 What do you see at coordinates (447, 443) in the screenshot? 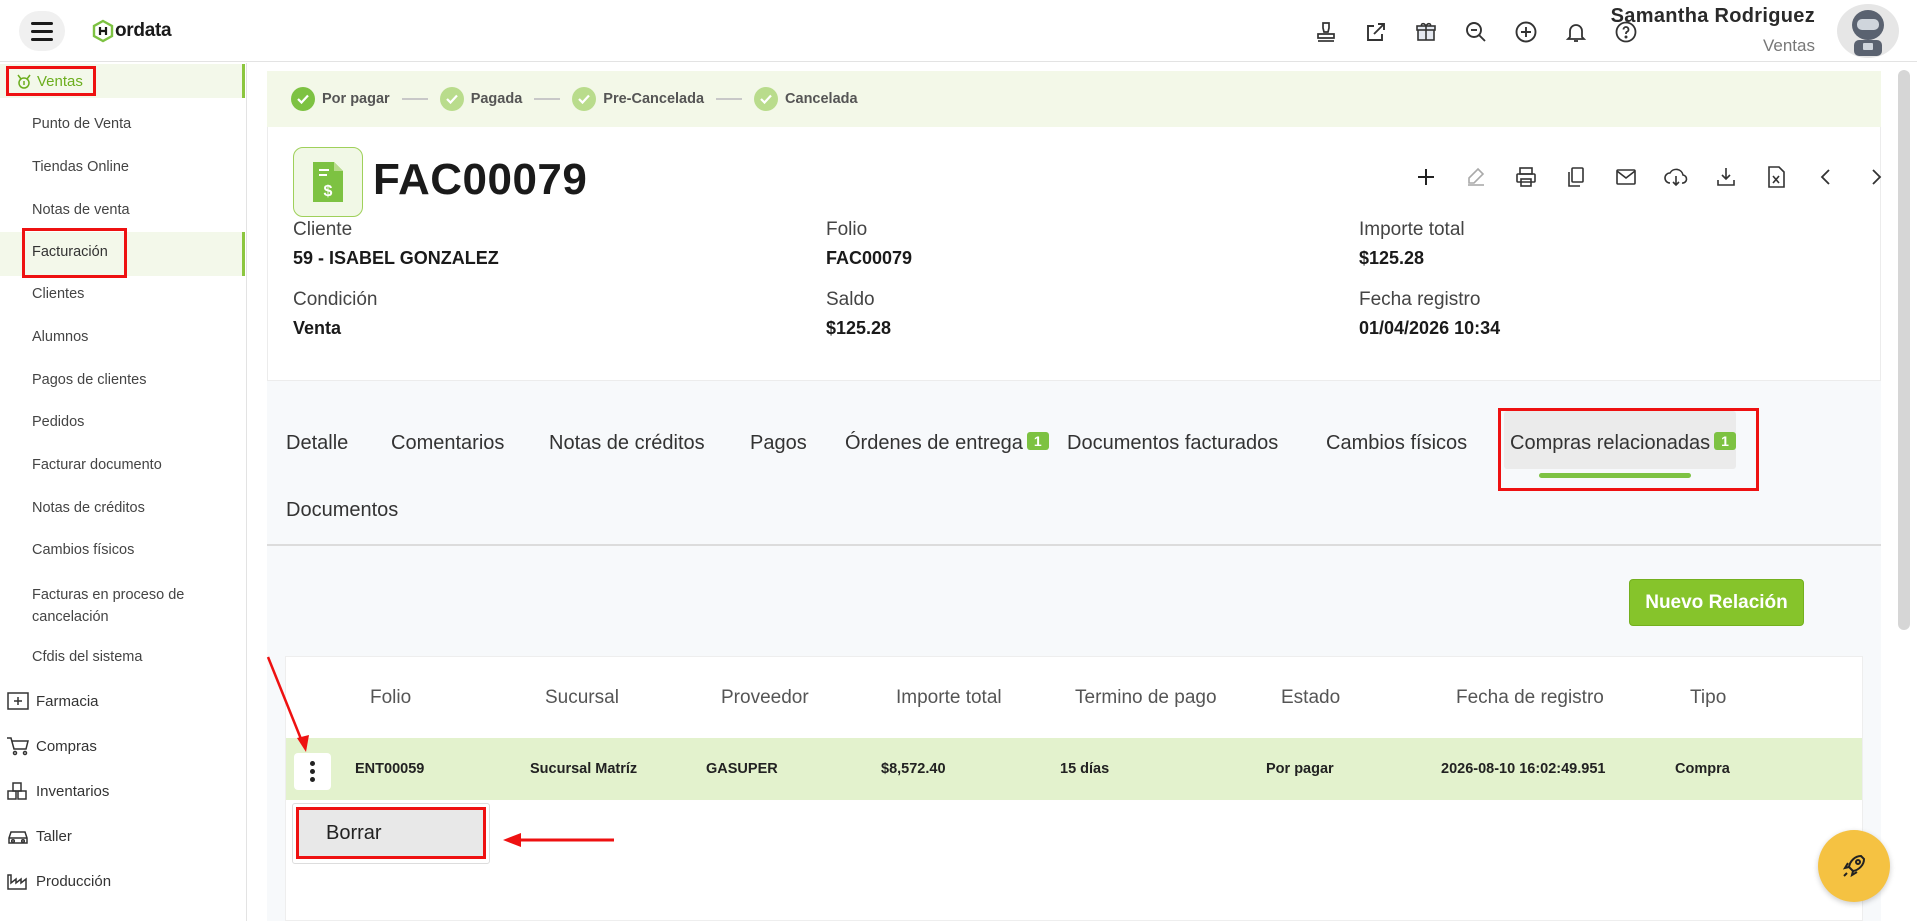
I see `tab-comentarios: Comentarios` at bounding box center [447, 443].